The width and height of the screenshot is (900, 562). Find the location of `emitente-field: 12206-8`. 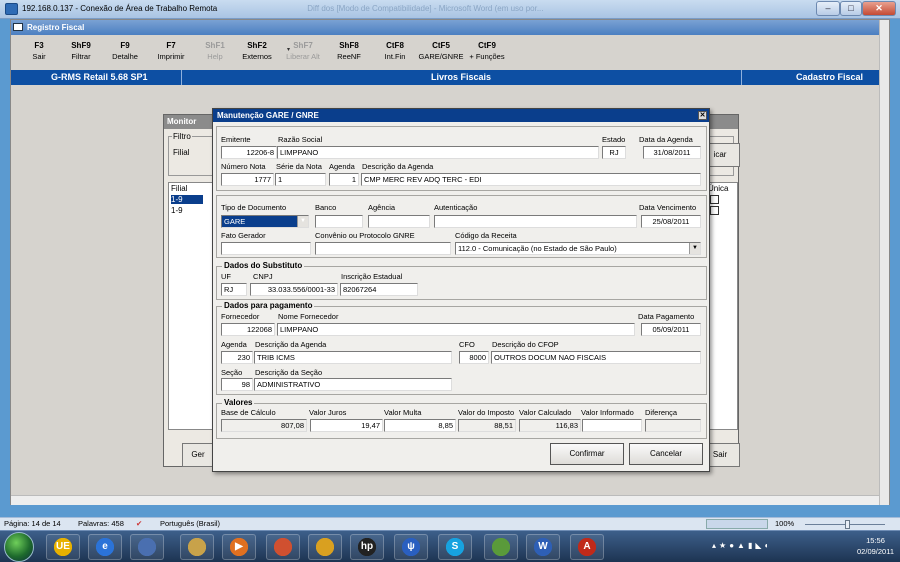

emitente-field: 12206-8 is located at coordinates (249, 152).